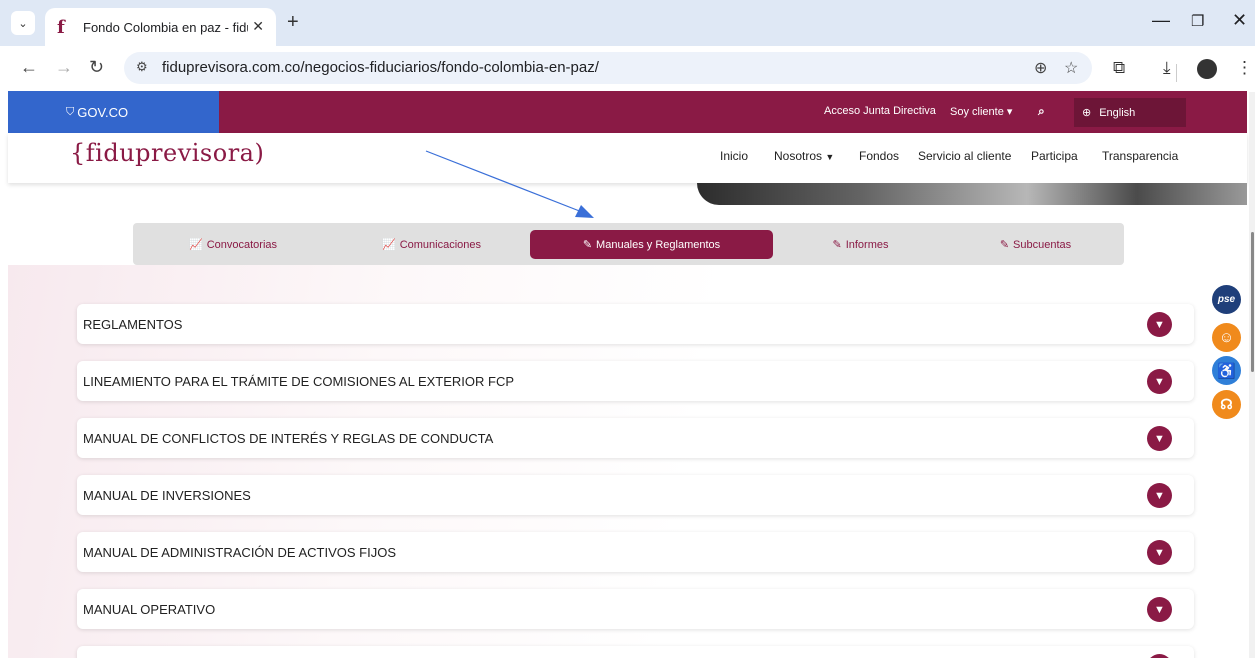 This screenshot has height=658, width=1255. I want to click on annotation-arrow, so click(509, 184).